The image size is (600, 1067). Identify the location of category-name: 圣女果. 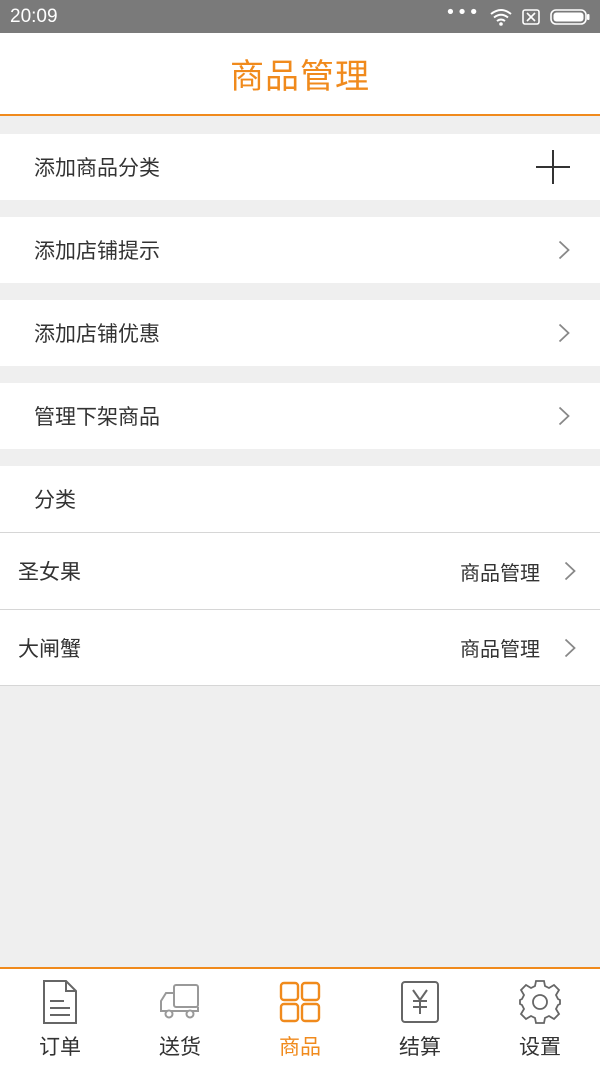
(49, 572).